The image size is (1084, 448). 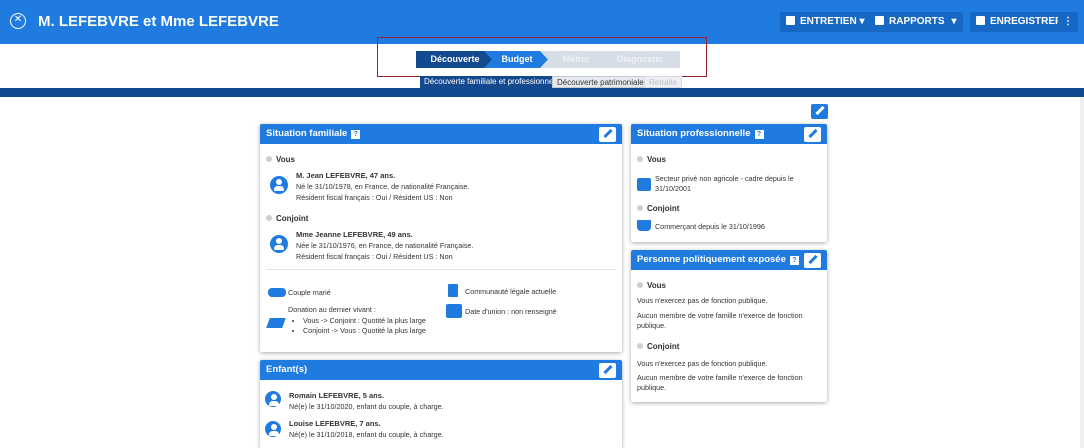 What do you see at coordinates (158, 21) in the screenshot?
I see `page-title: M. LEFEBVRE et Mme LEFEBVRE` at bounding box center [158, 21].